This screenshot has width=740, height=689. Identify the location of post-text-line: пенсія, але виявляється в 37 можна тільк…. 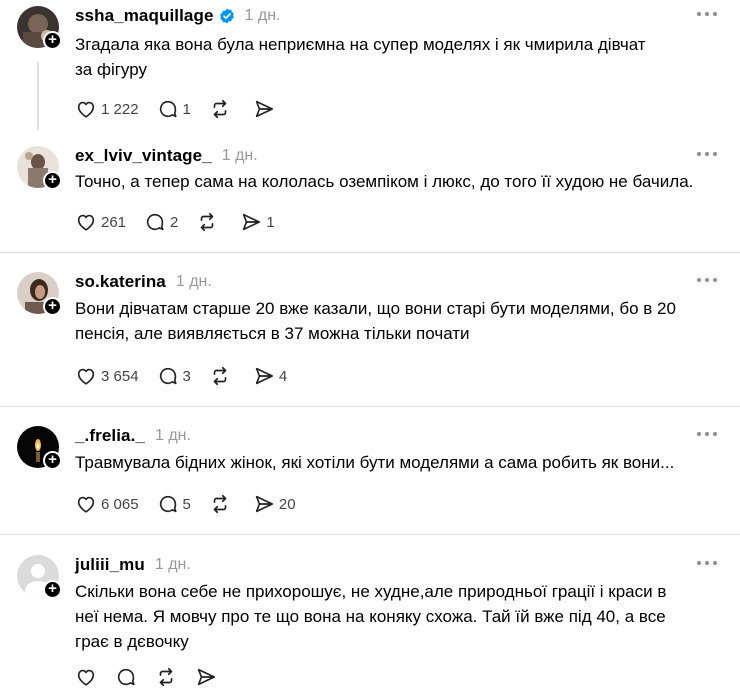
(272, 333).